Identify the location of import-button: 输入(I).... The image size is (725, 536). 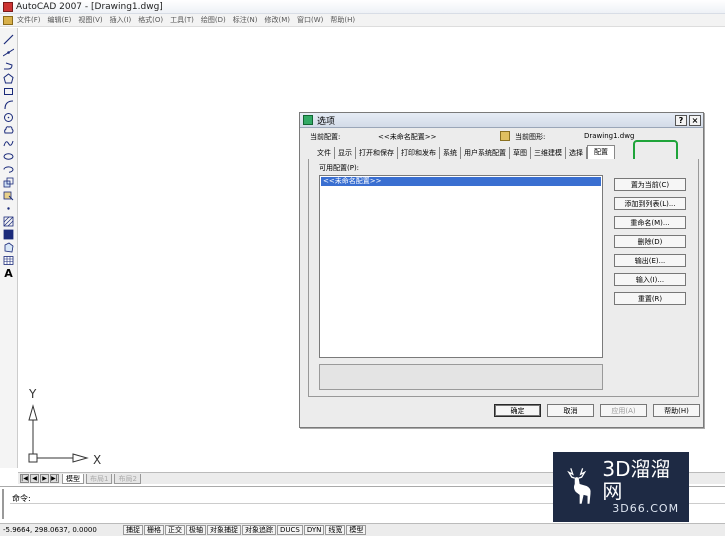
(650, 279).